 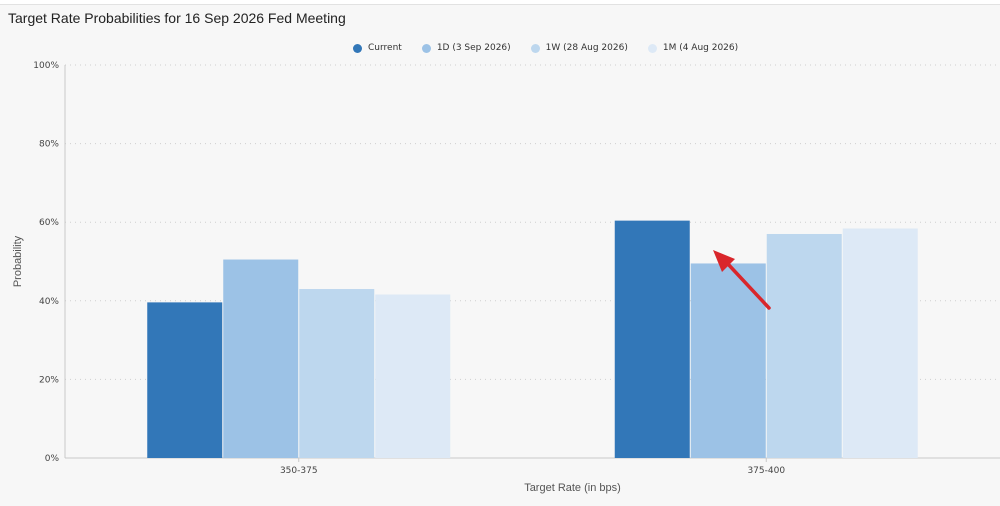 I want to click on x-axis-title: Target Rate (in bps), so click(x=572, y=488).